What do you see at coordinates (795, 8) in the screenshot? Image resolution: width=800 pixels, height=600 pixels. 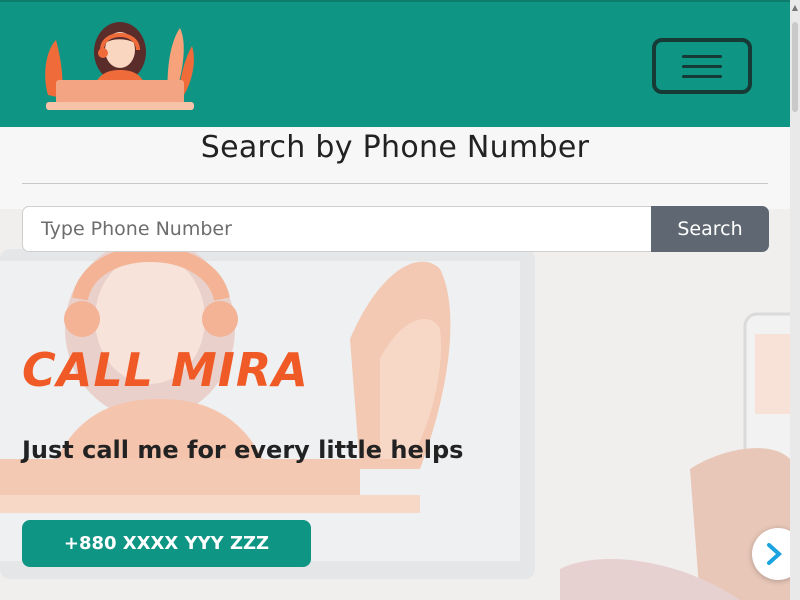 I see `scroll-up-icon: ▲` at bounding box center [795, 8].